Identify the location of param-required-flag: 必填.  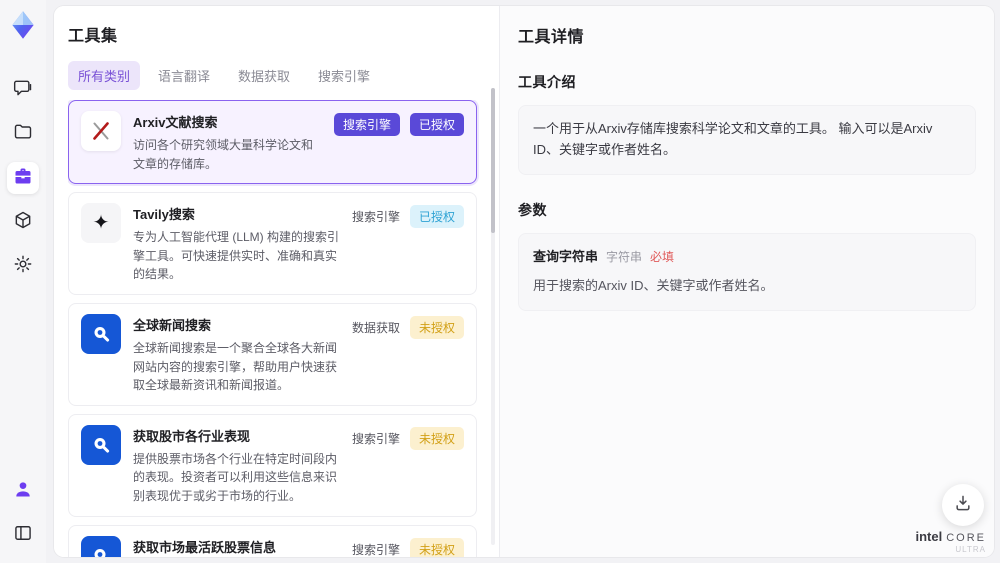
(662, 256).